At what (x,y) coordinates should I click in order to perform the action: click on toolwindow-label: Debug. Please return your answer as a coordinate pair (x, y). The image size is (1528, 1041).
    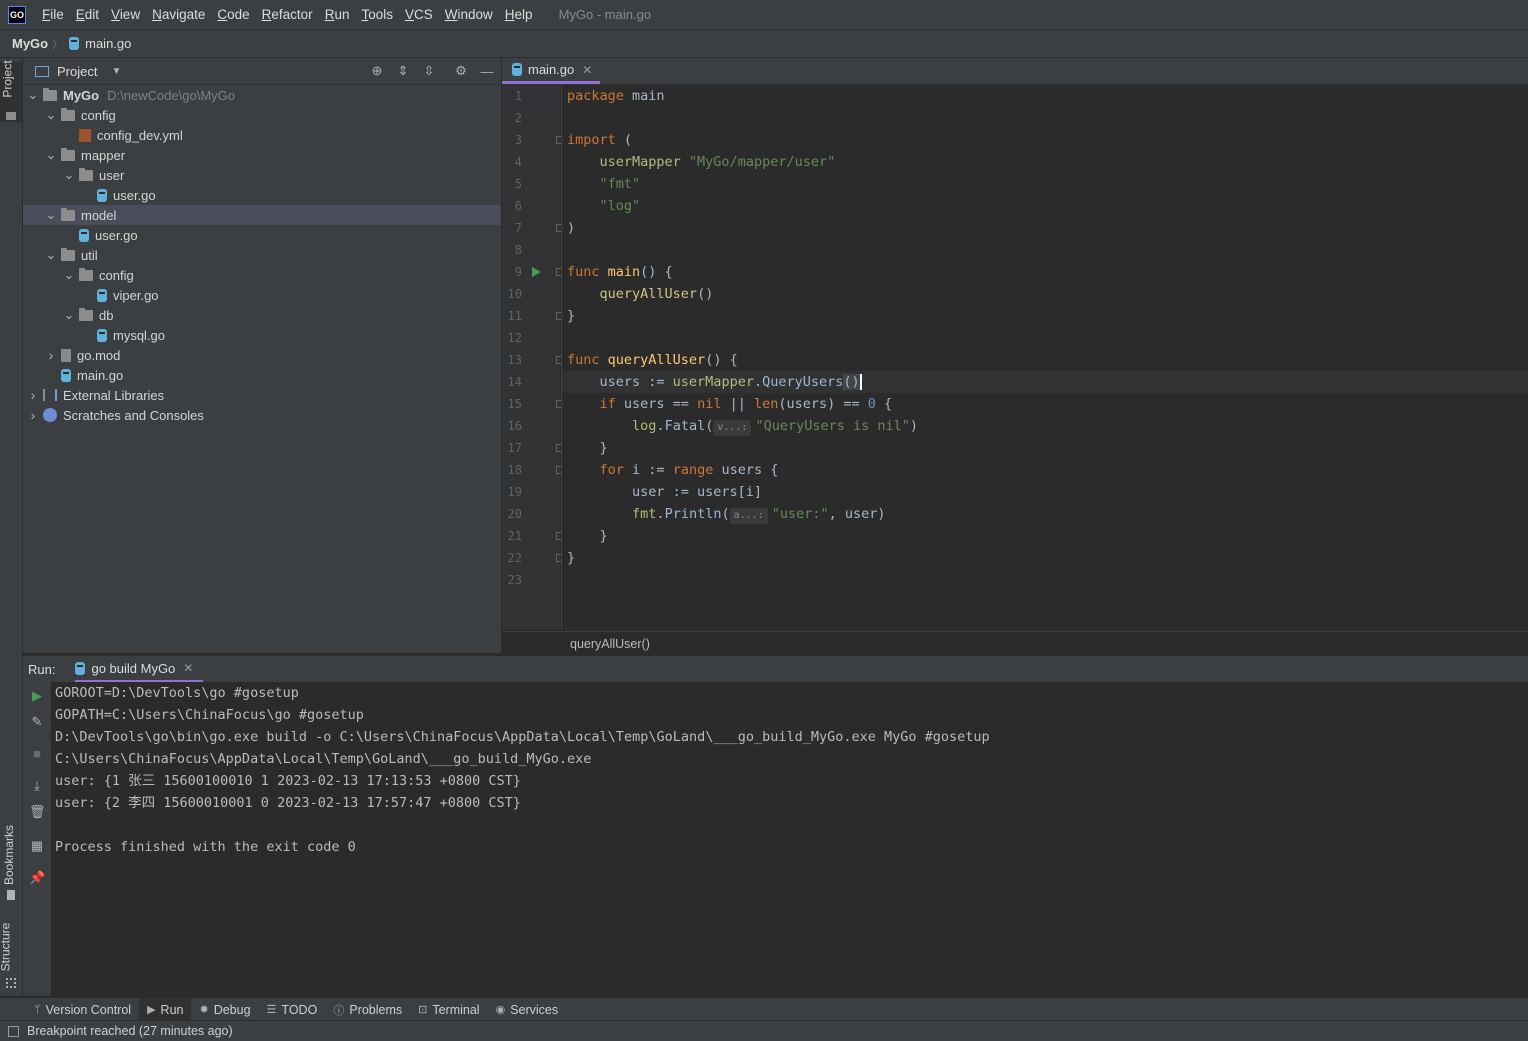
    Looking at the image, I should click on (232, 1009).